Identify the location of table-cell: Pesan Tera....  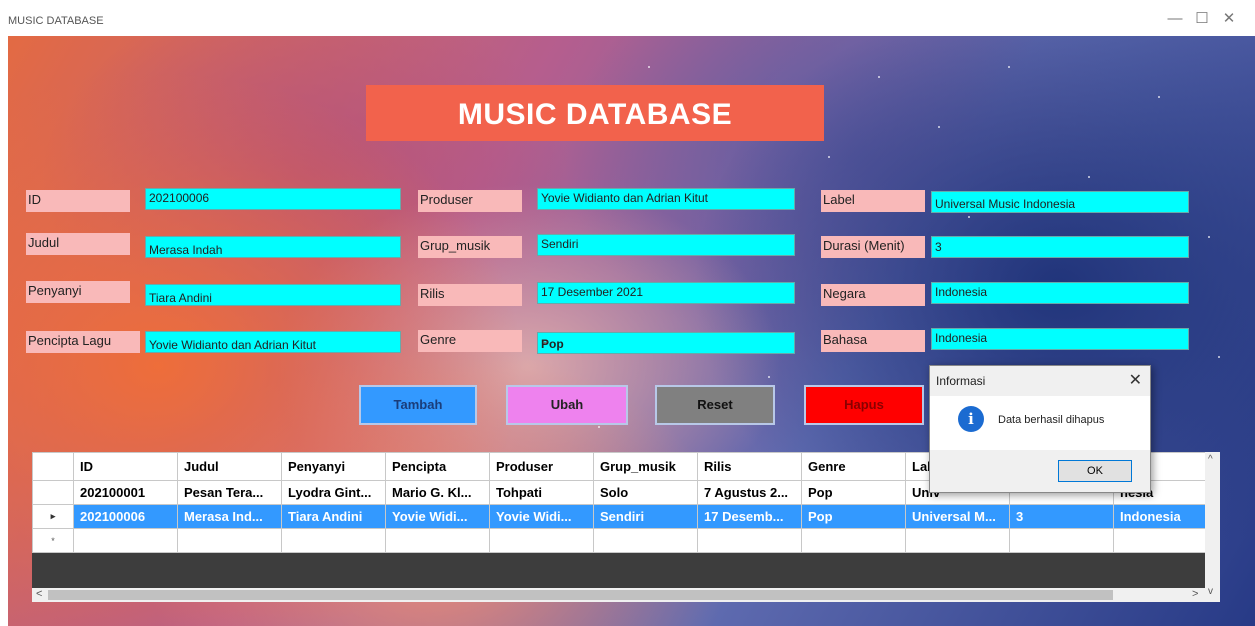
(229, 492).